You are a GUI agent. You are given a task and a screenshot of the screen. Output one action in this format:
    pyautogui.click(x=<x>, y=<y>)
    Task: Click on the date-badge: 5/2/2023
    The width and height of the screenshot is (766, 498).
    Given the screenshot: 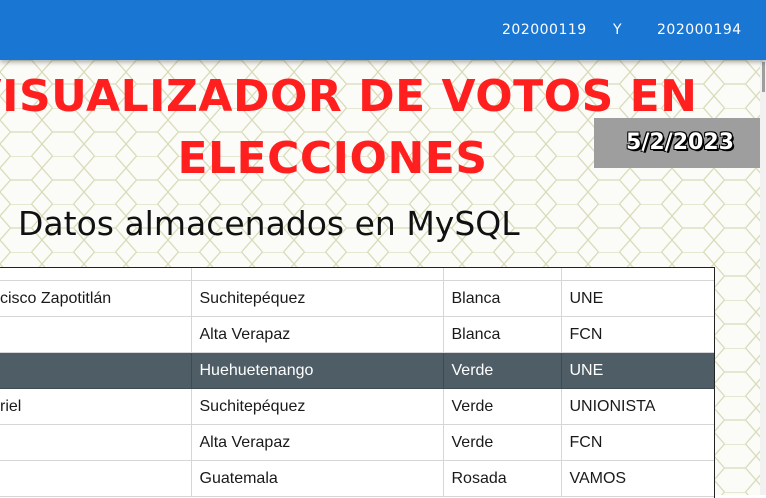 What is the action you would take?
    pyautogui.click(x=680, y=143)
    